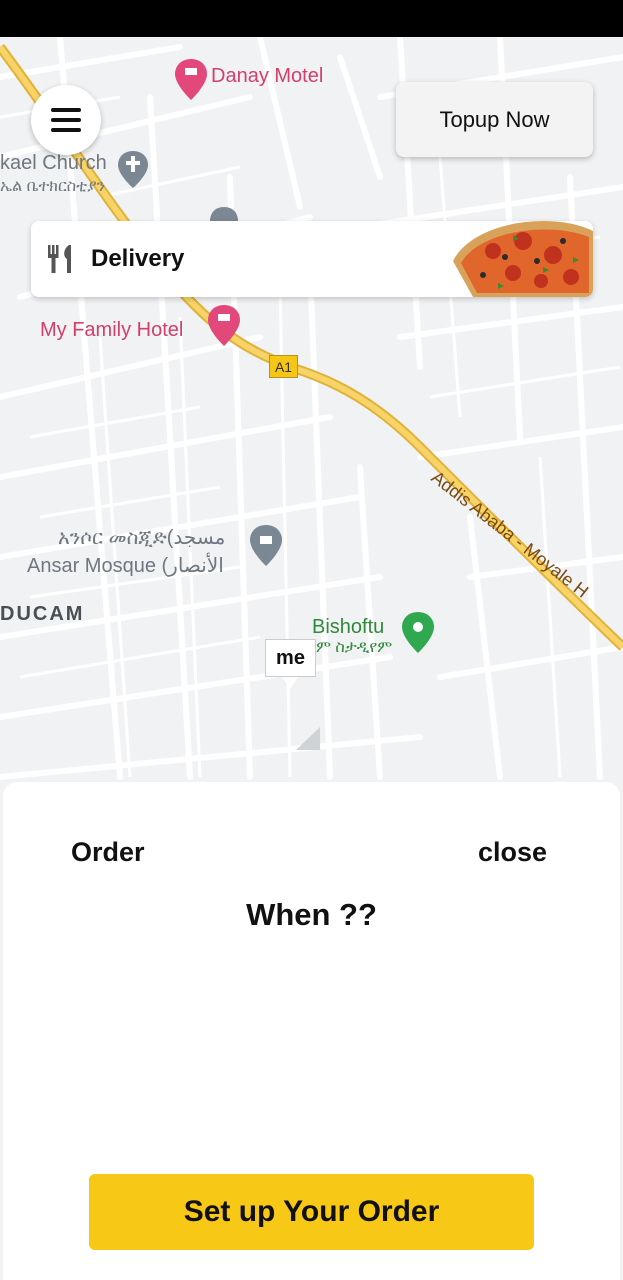 The image size is (623, 1280). Describe the element at coordinates (311, 914) in the screenshot. I see `when-heading: When ??` at that location.